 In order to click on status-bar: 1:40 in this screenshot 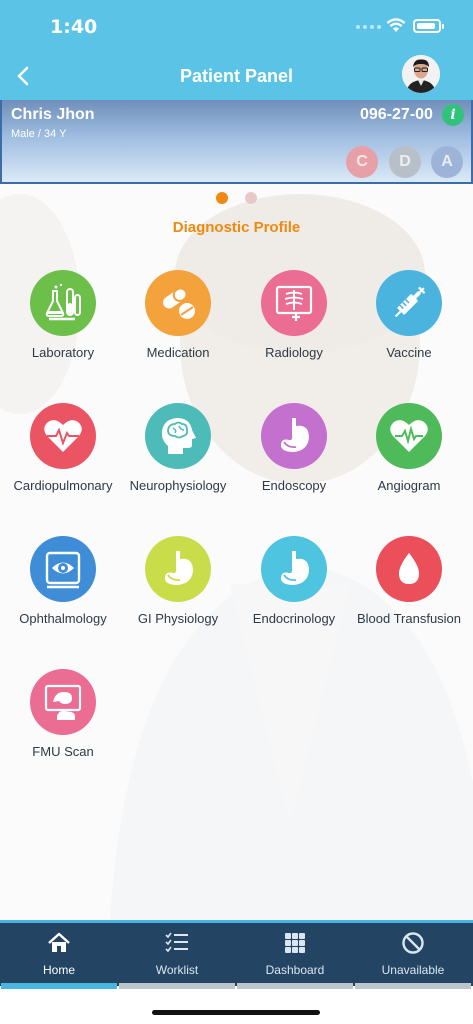, I will do `click(236, 26)`.